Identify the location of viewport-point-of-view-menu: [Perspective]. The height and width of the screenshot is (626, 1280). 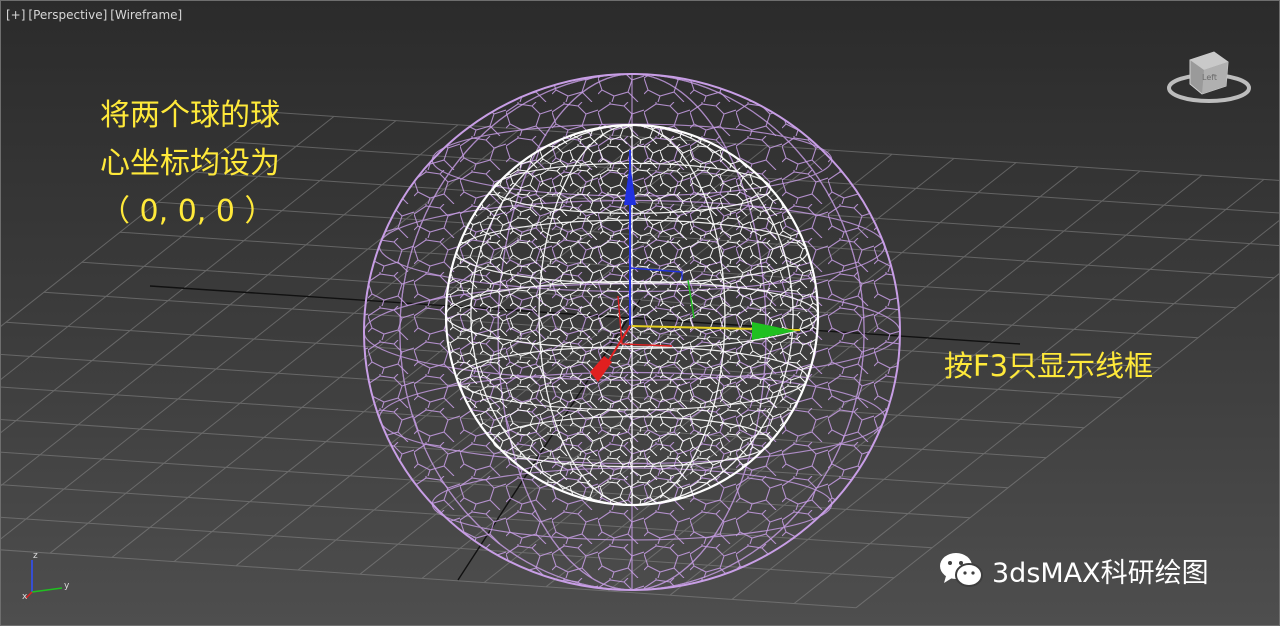
(67, 15).